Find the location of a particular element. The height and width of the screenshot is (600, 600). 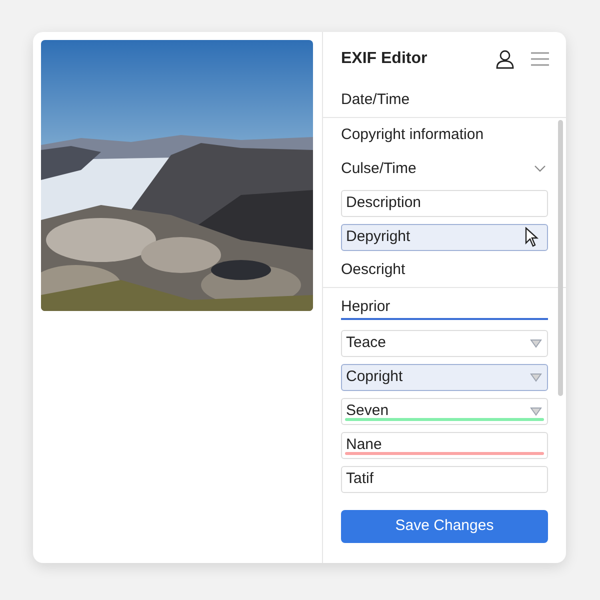

section-label: Copyright information is located at coordinates (412, 134).